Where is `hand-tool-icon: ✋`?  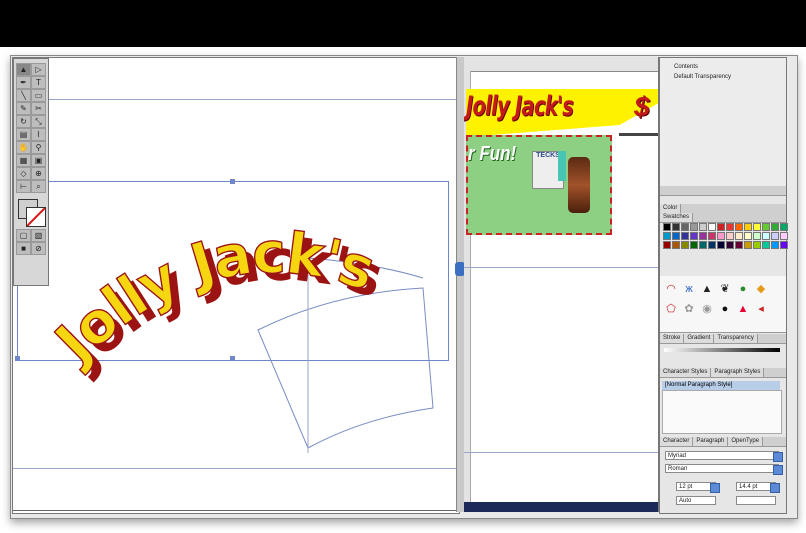 hand-tool-icon: ✋ is located at coordinates (23, 147).